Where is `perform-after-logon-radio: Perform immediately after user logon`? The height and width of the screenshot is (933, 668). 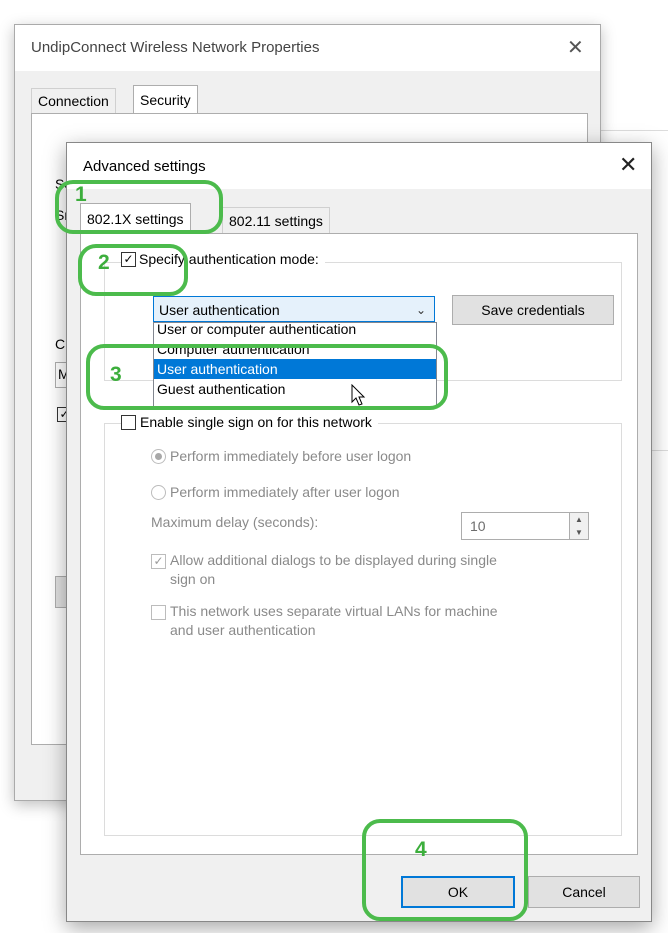
perform-after-logon-radio: Perform immediately after user logon is located at coordinates (275, 492).